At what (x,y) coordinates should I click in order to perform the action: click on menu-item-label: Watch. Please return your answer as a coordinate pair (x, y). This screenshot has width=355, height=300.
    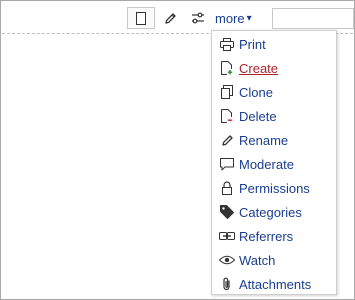
    Looking at the image, I should click on (257, 260).